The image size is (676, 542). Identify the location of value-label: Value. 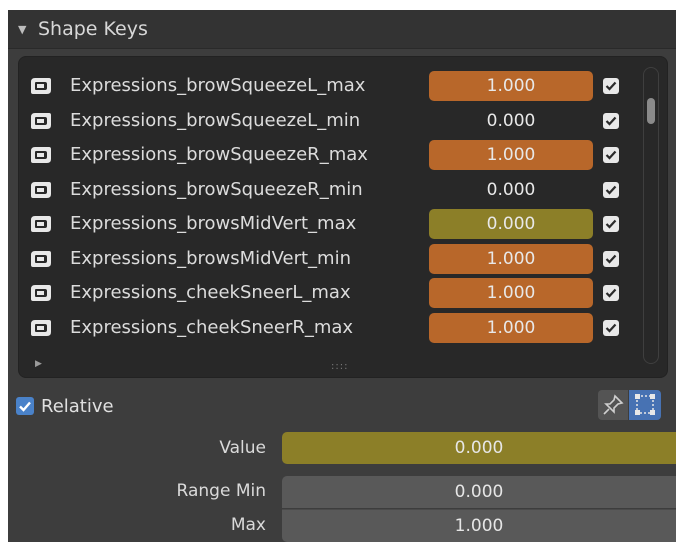
(242, 448).